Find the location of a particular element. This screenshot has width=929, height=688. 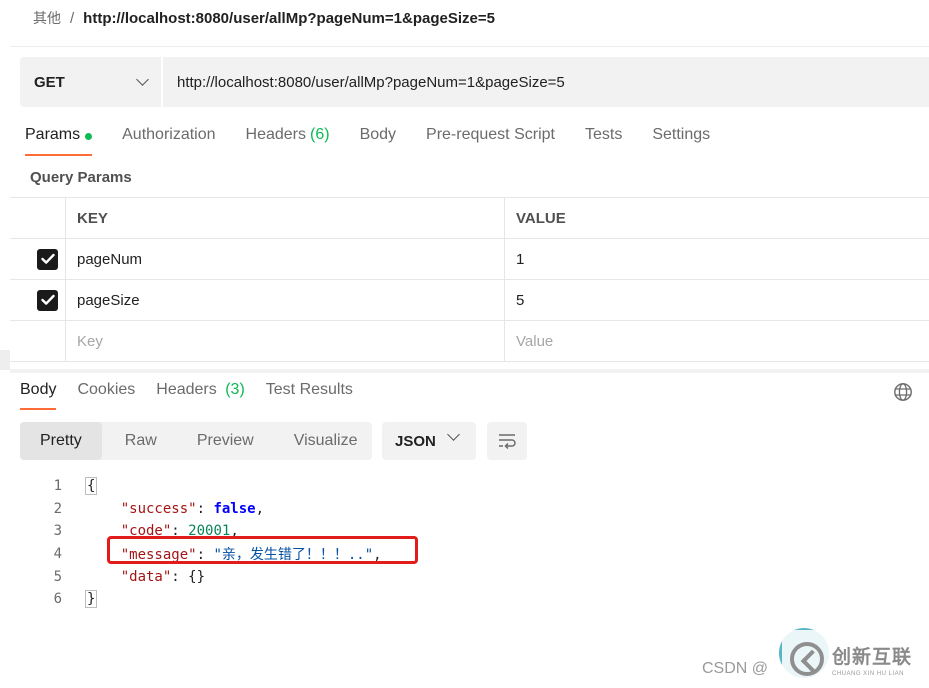

tab-tests: Tests is located at coordinates (603, 141).